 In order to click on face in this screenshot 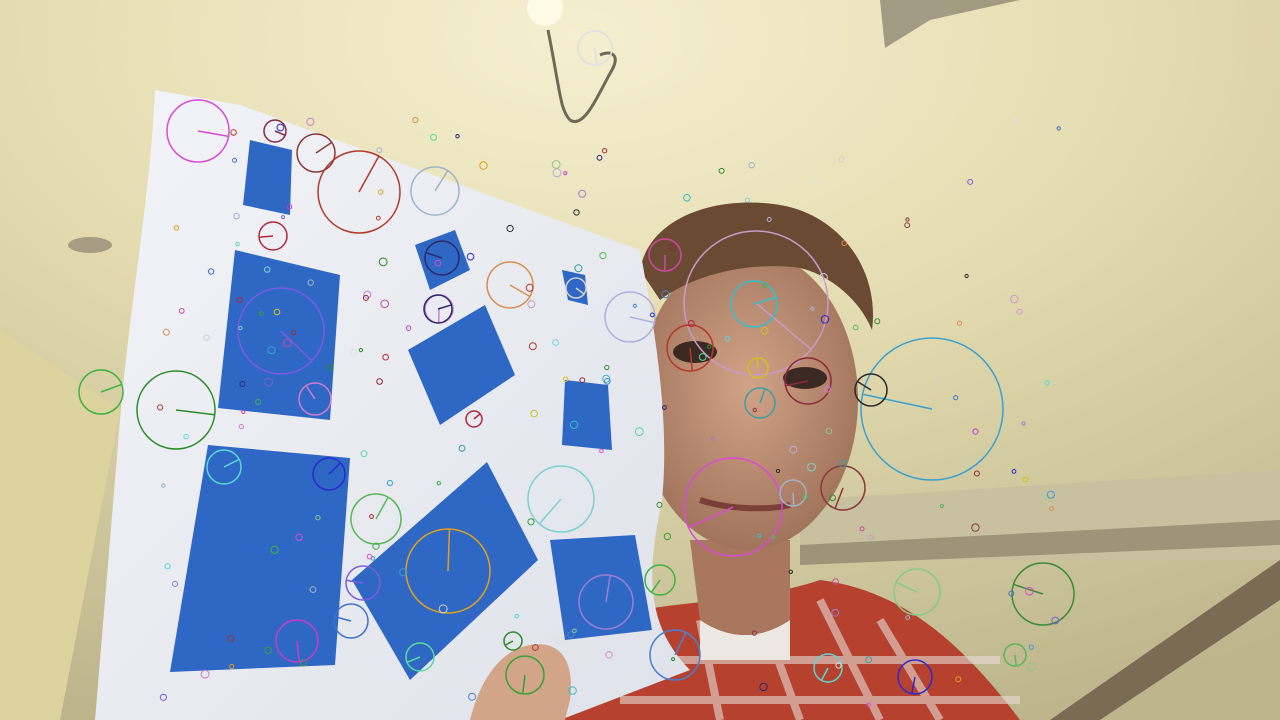, I will do `click(748, 400)`.